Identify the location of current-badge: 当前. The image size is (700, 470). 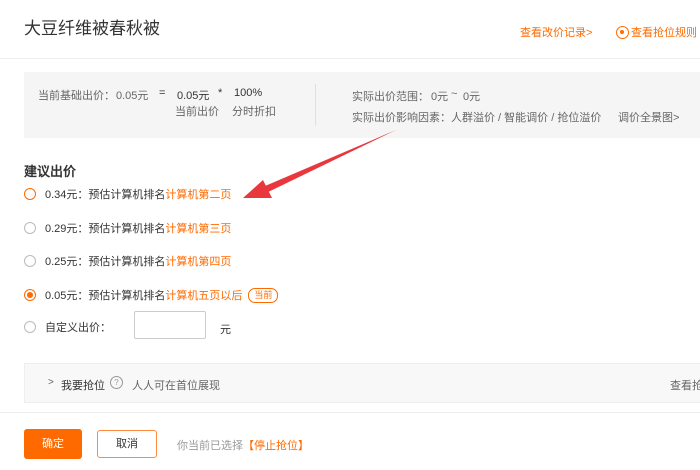
(263, 295).